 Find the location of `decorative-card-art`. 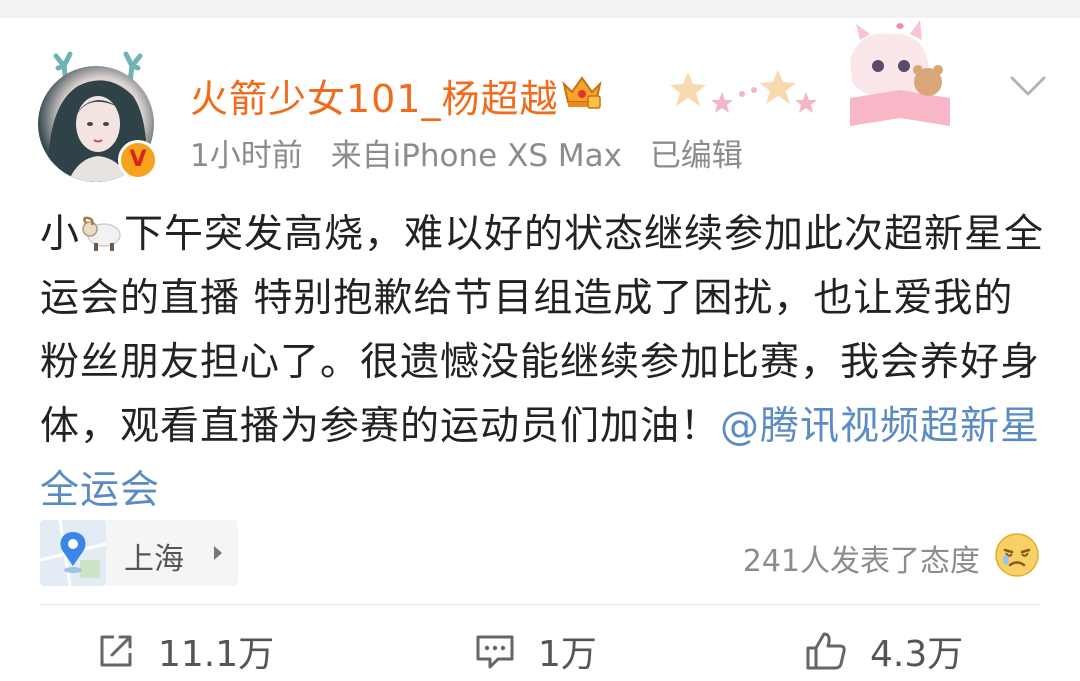

decorative-card-art is located at coordinates (810, 73).